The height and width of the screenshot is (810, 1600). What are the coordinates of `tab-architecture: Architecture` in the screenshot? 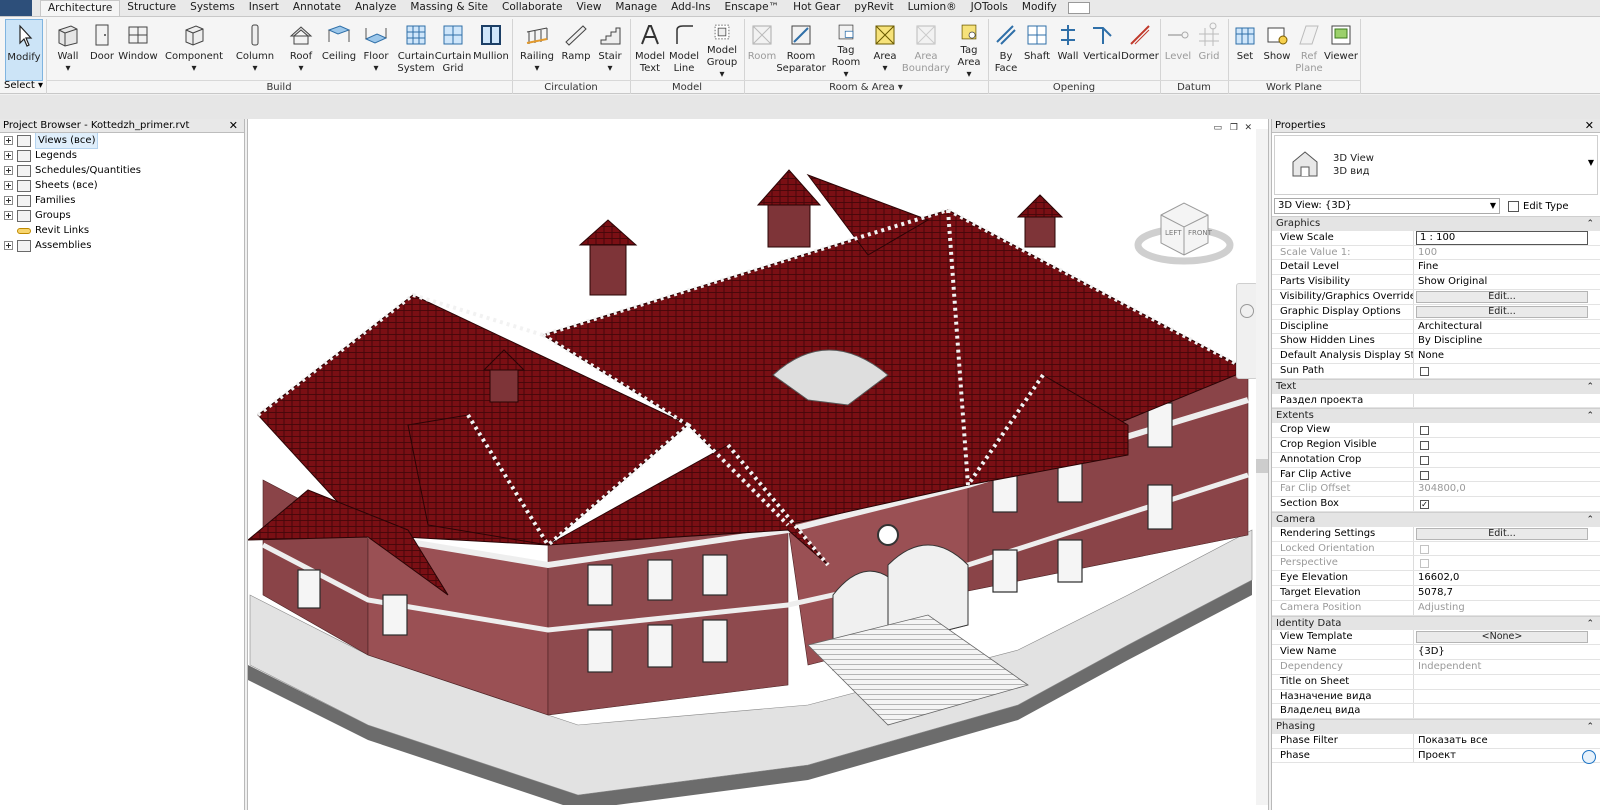 It's located at (80, 8).